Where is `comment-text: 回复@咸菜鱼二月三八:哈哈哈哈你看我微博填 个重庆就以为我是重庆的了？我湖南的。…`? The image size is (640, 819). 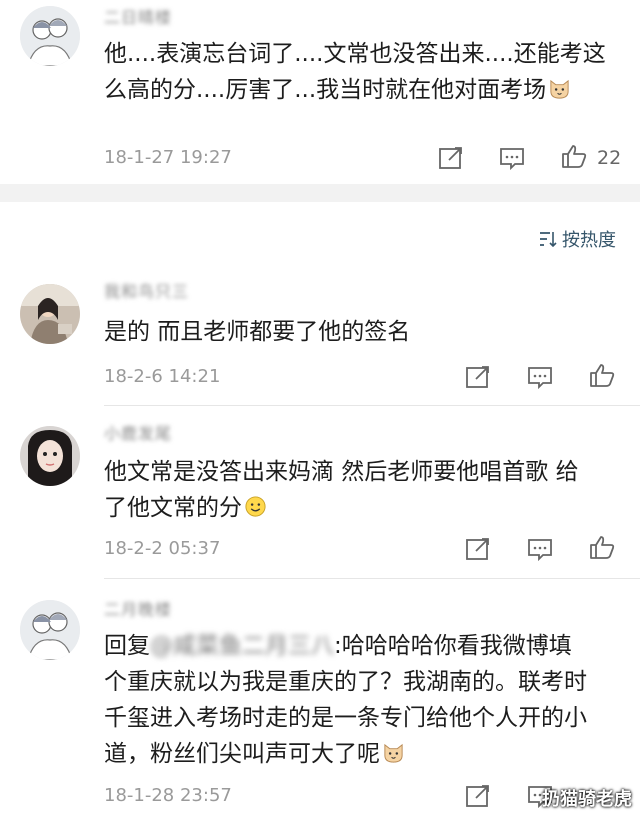 comment-text: 回复@咸菜鱼二月三八:哈哈哈哈你看我微博填 个重庆就以为我是重庆的了？我湖南的。… is located at coordinates (360, 700).